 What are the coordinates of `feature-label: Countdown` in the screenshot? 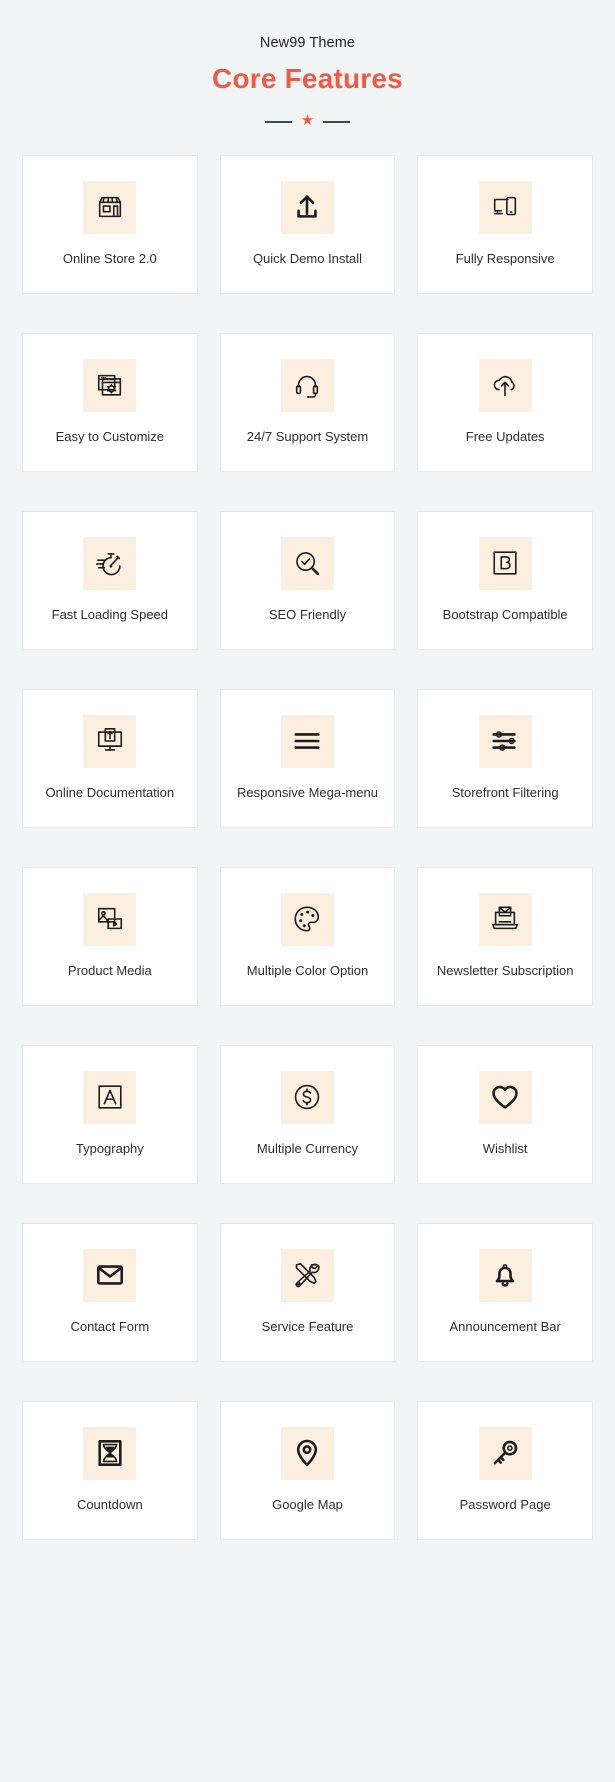 It's located at (109, 1504).